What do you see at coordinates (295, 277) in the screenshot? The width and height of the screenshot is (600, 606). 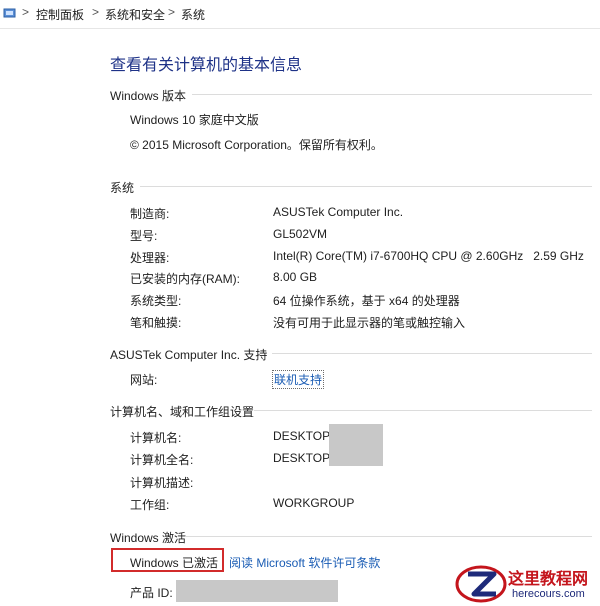 I see `ram-value: 8.00 GB` at bounding box center [295, 277].